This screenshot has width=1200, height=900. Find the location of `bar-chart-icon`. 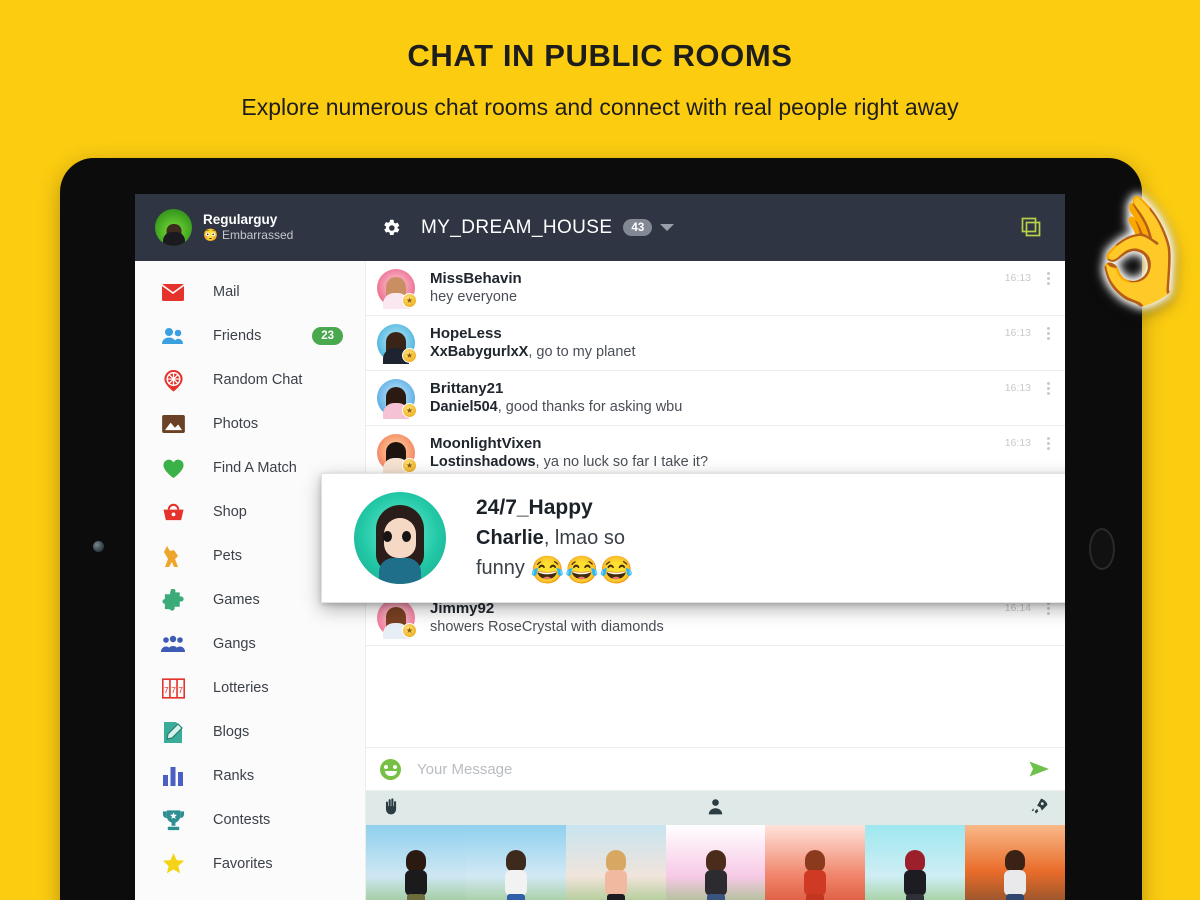

bar-chart-icon is located at coordinates (173, 776).